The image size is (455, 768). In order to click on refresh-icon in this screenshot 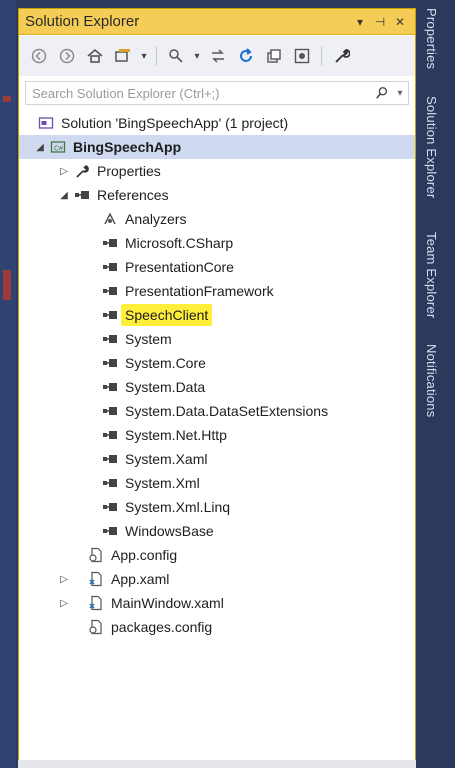, I will do `click(246, 56)`.